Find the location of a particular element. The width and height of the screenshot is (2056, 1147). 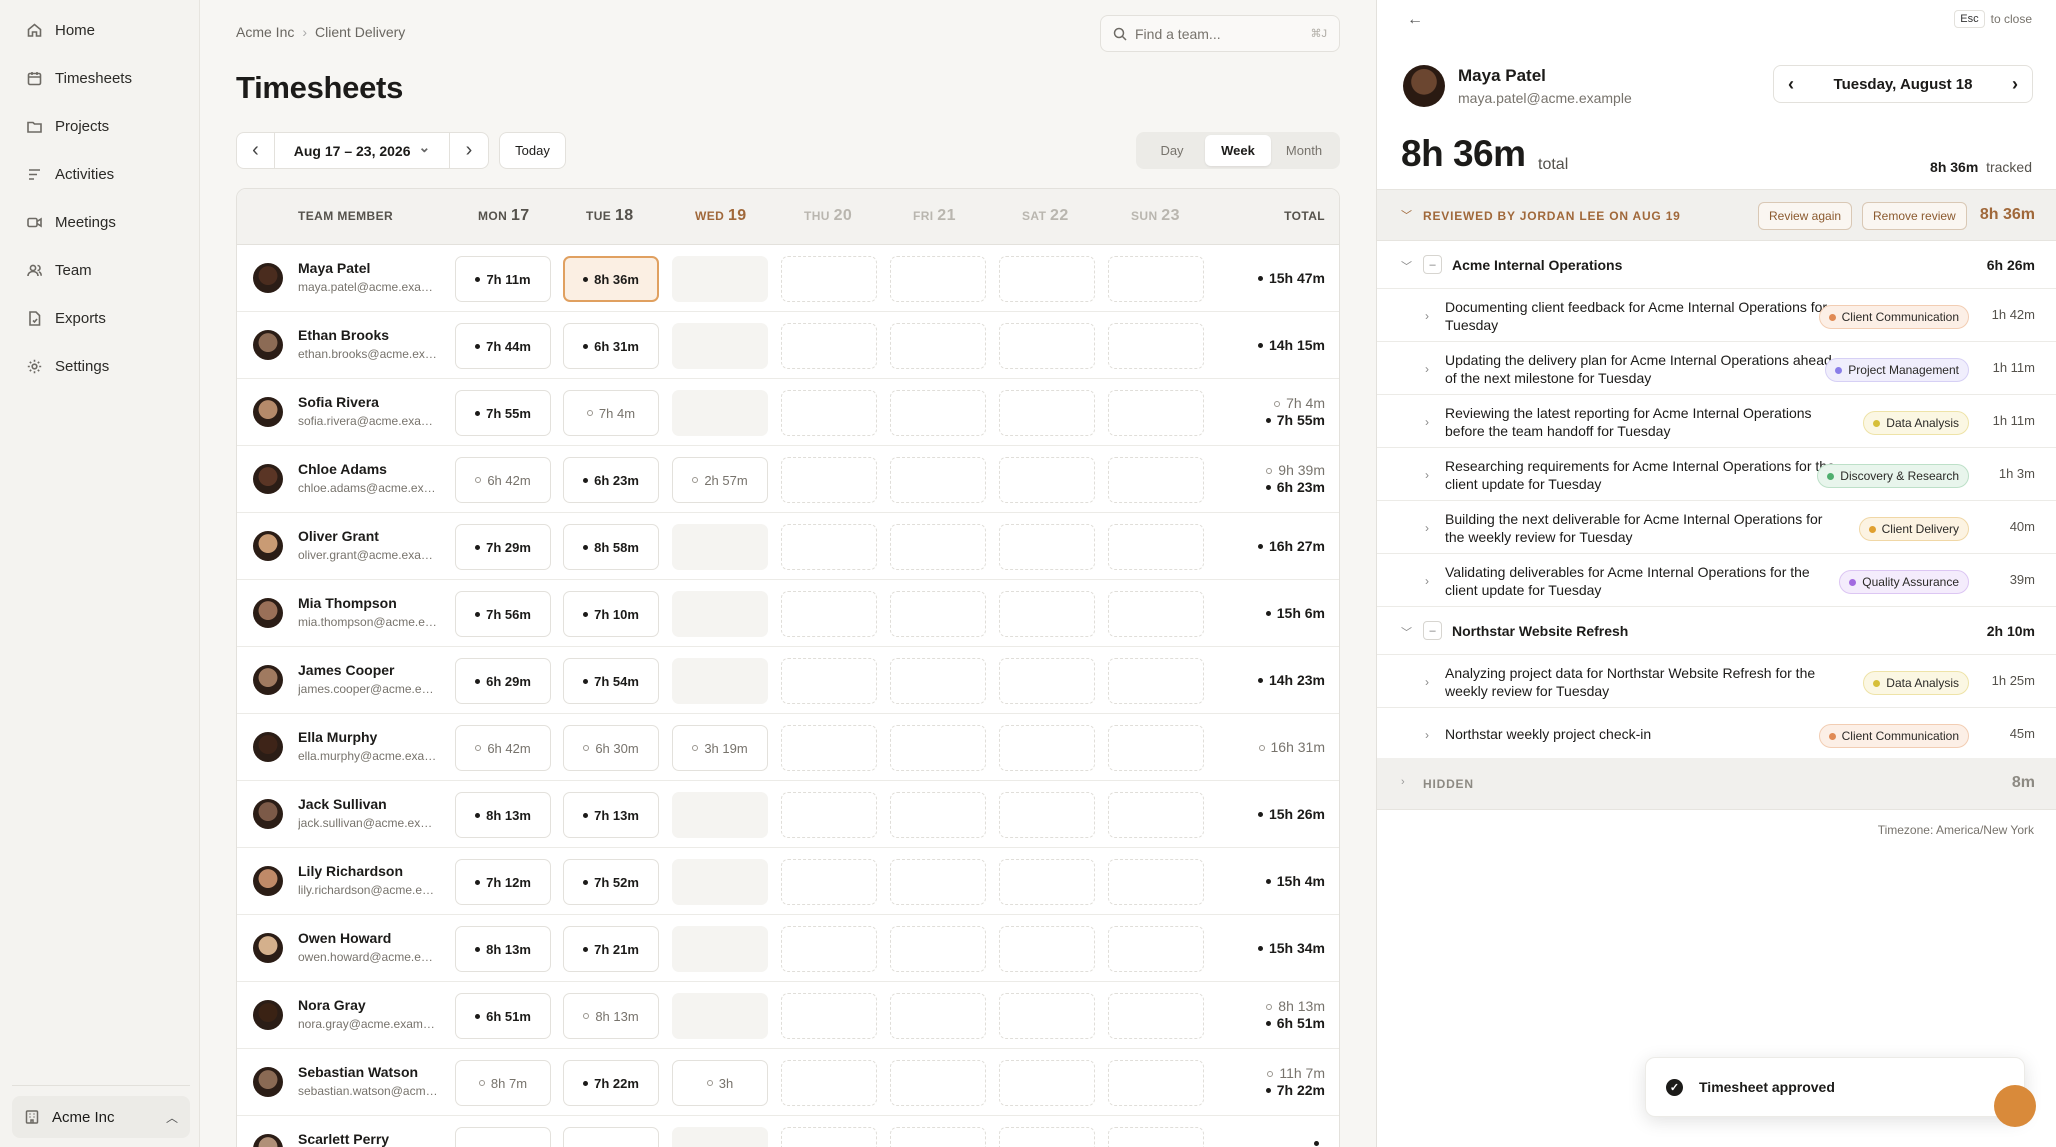

day-cell: 6h 30m is located at coordinates (611, 748).